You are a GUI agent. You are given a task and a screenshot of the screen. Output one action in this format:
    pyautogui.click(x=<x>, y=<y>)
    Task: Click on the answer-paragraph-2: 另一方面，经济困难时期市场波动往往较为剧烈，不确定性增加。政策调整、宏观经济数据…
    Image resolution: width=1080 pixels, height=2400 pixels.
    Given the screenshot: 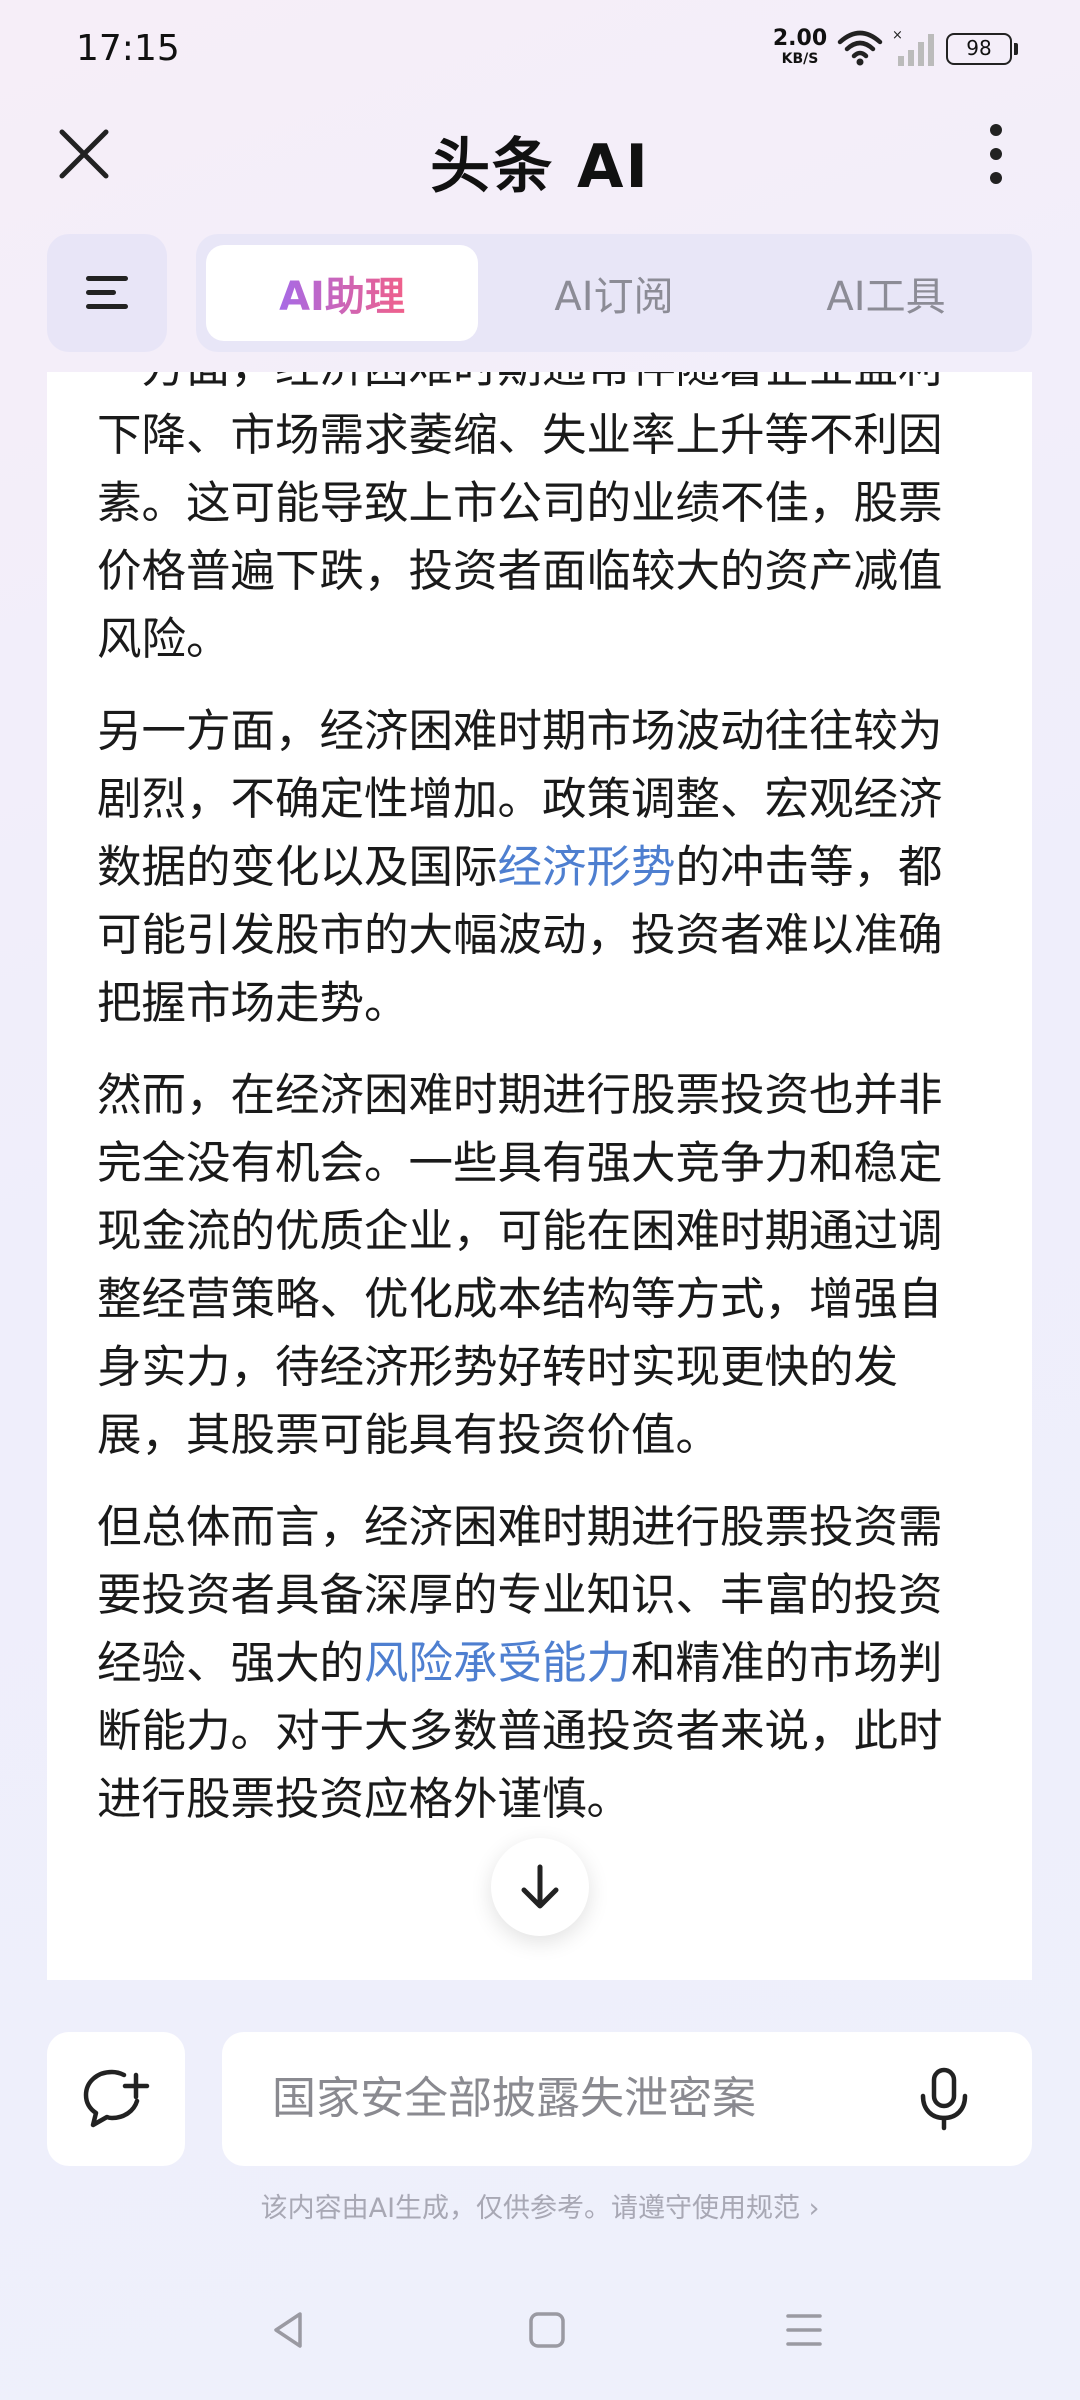 What is the action you would take?
    pyautogui.click(x=537, y=868)
    